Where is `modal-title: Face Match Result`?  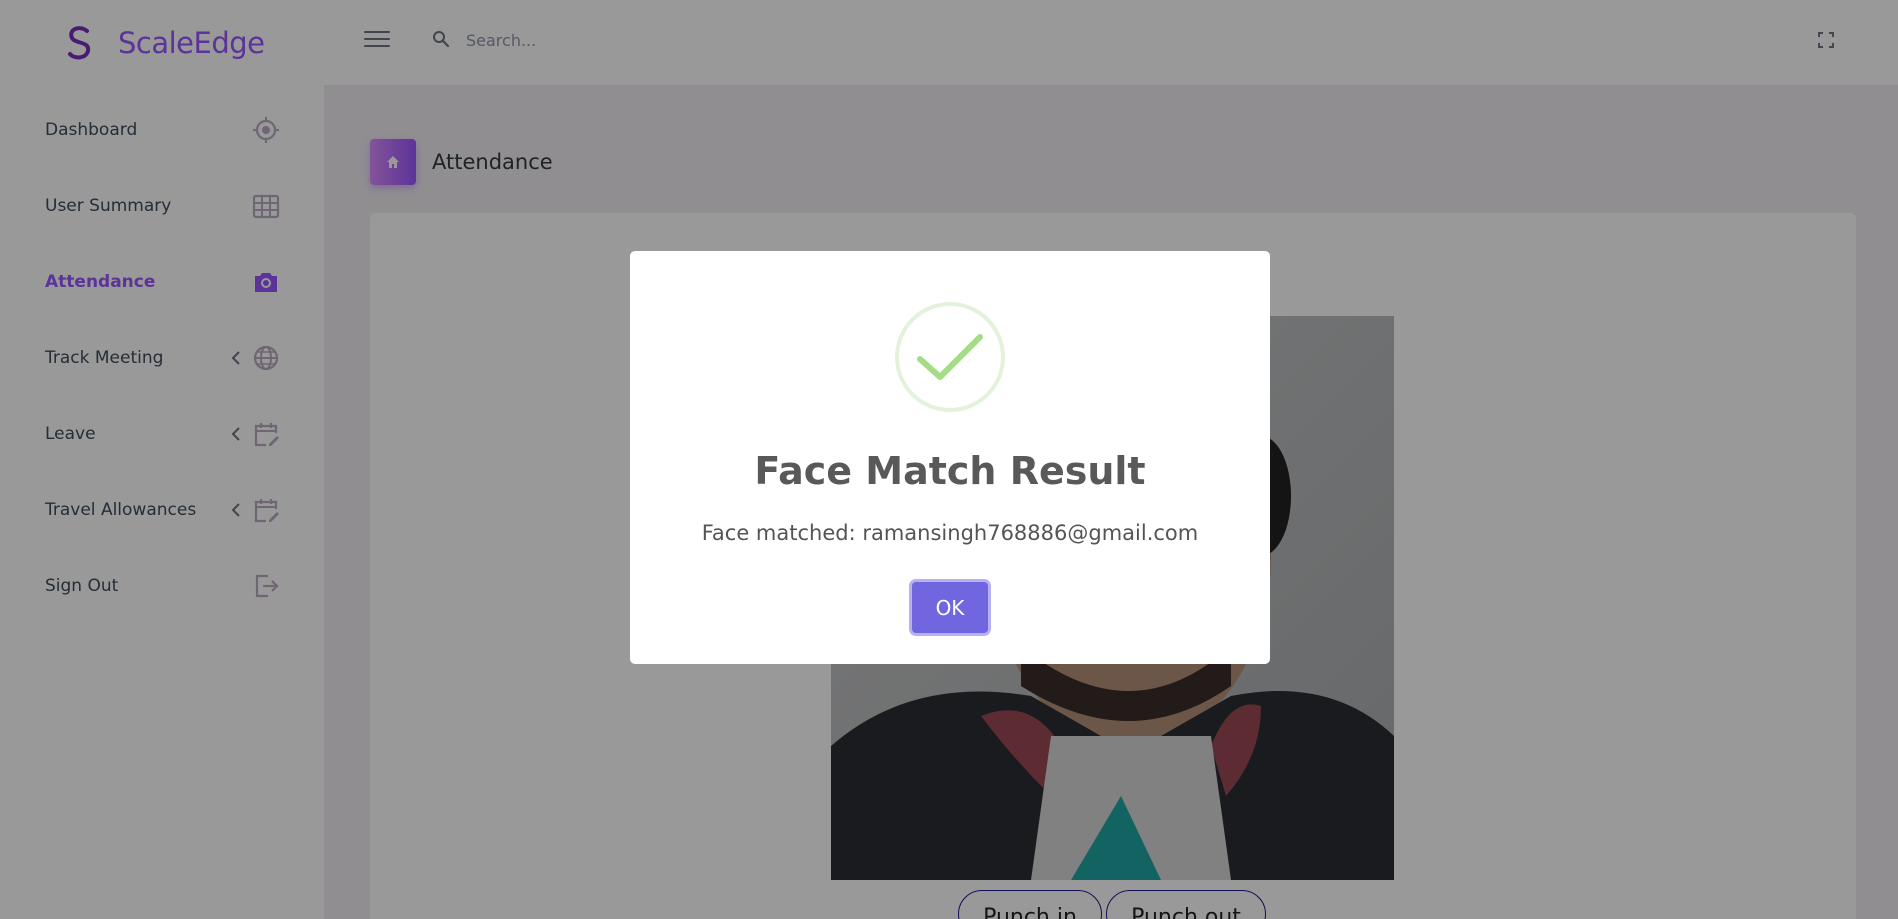
modal-title: Face Match Result is located at coordinates (950, 471).